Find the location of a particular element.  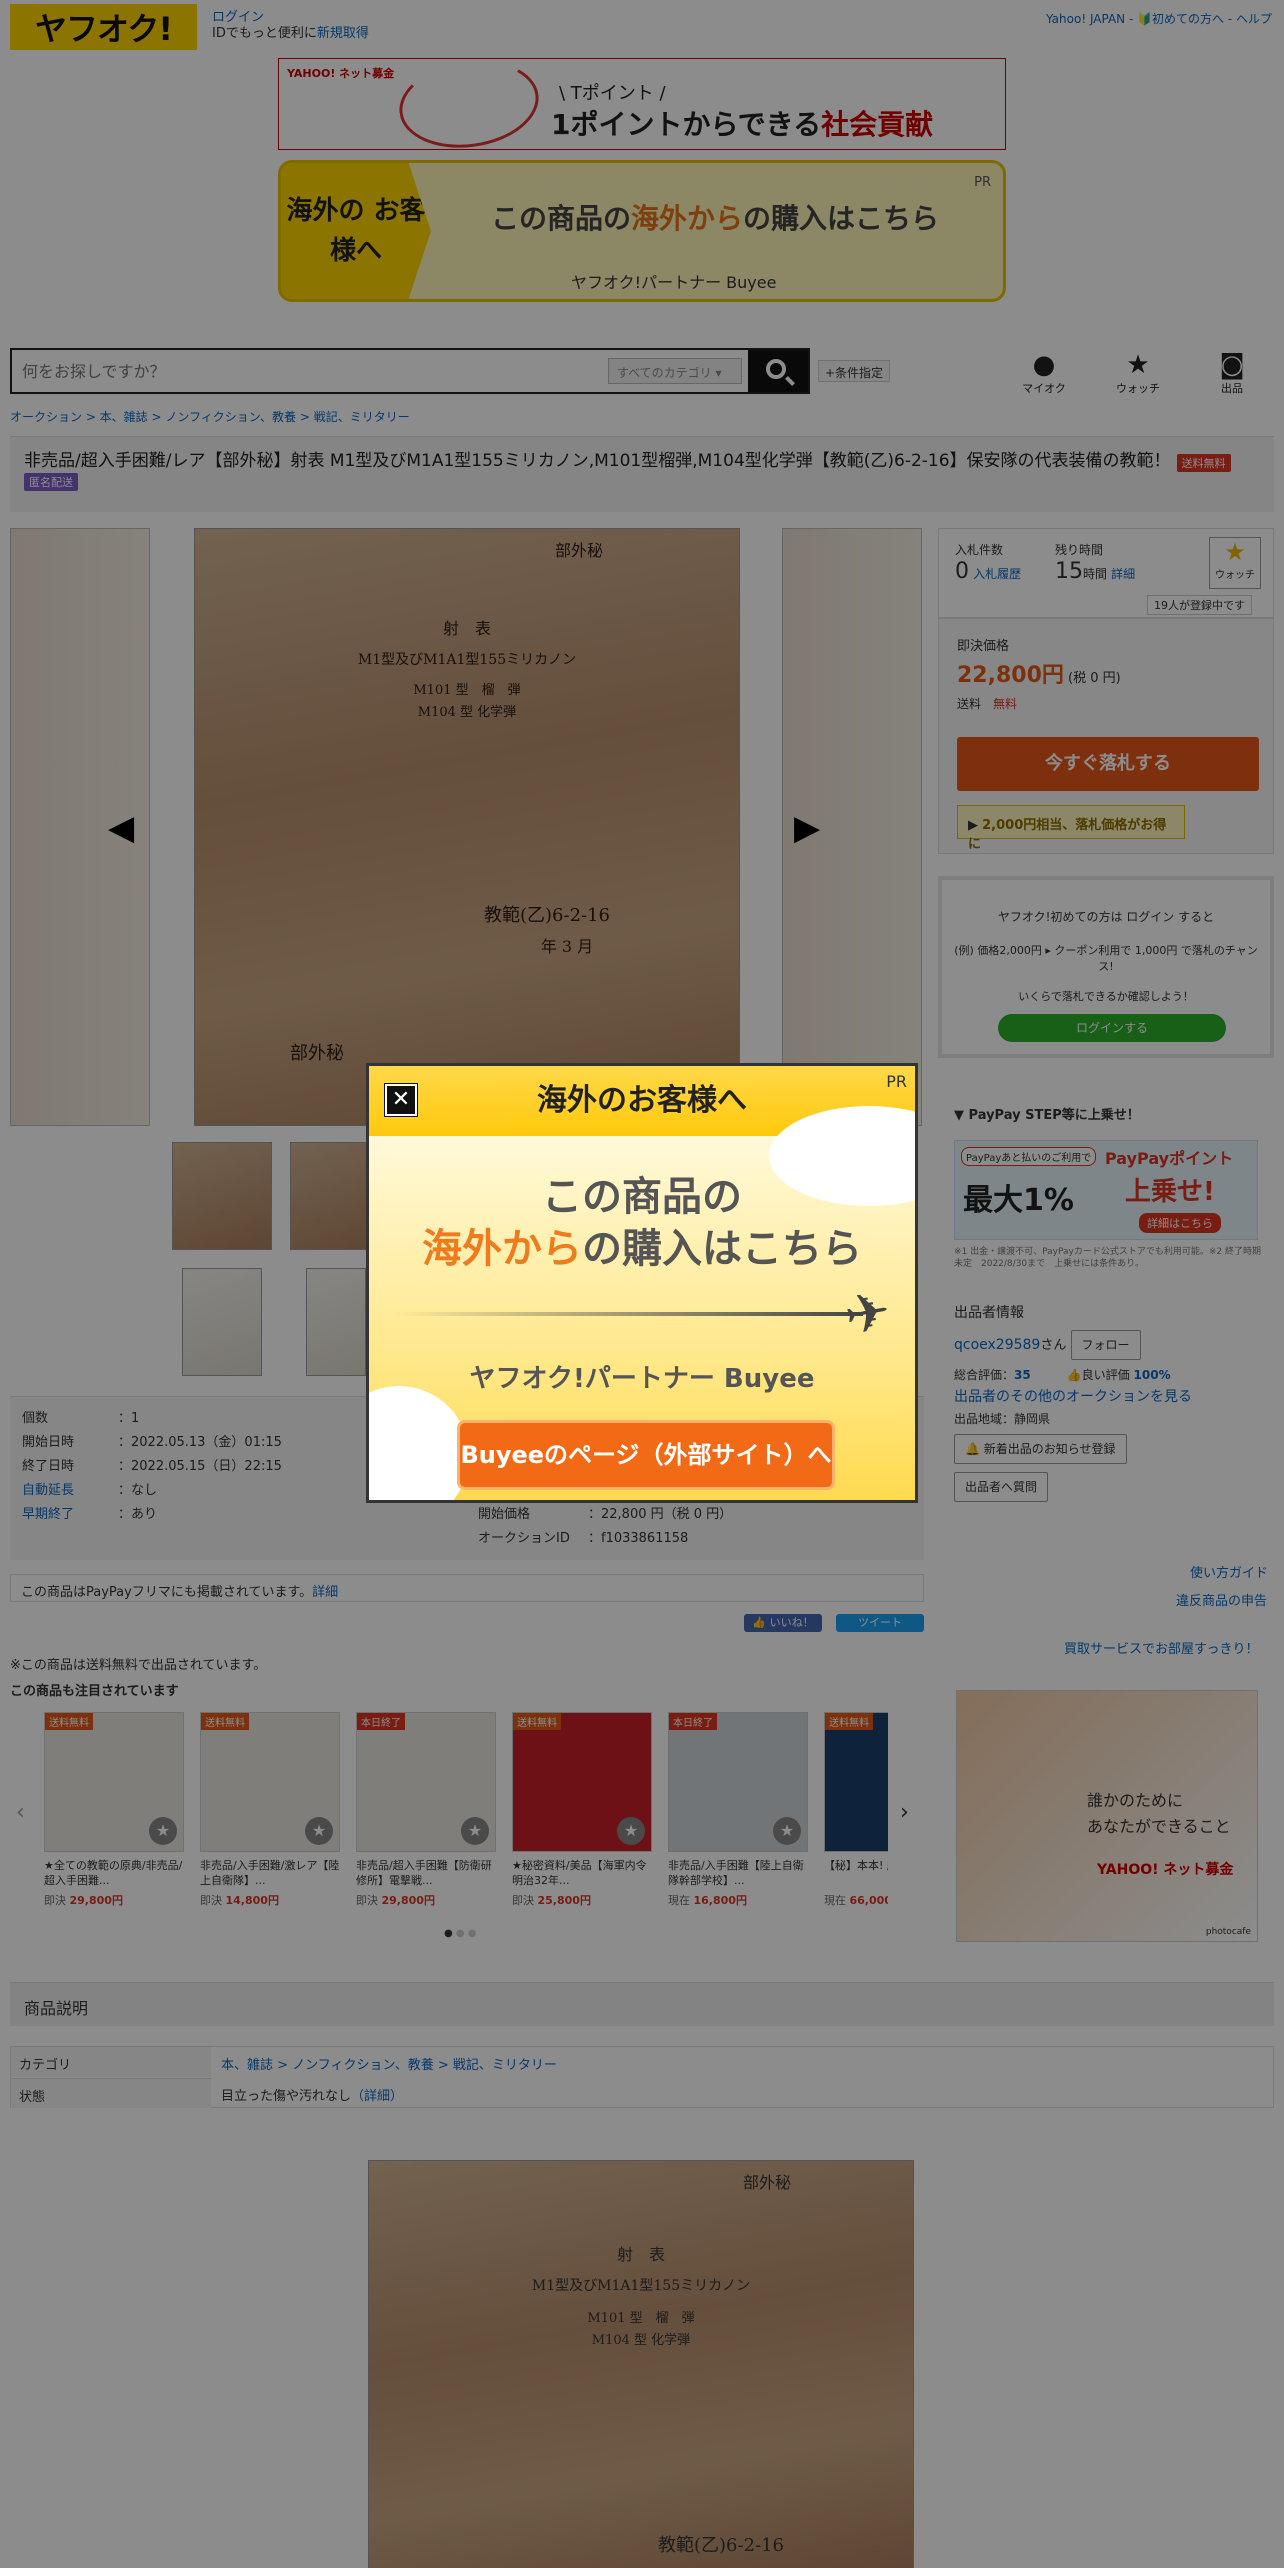

airplane-icon: ✈ is located at coordinates (867, 1313).